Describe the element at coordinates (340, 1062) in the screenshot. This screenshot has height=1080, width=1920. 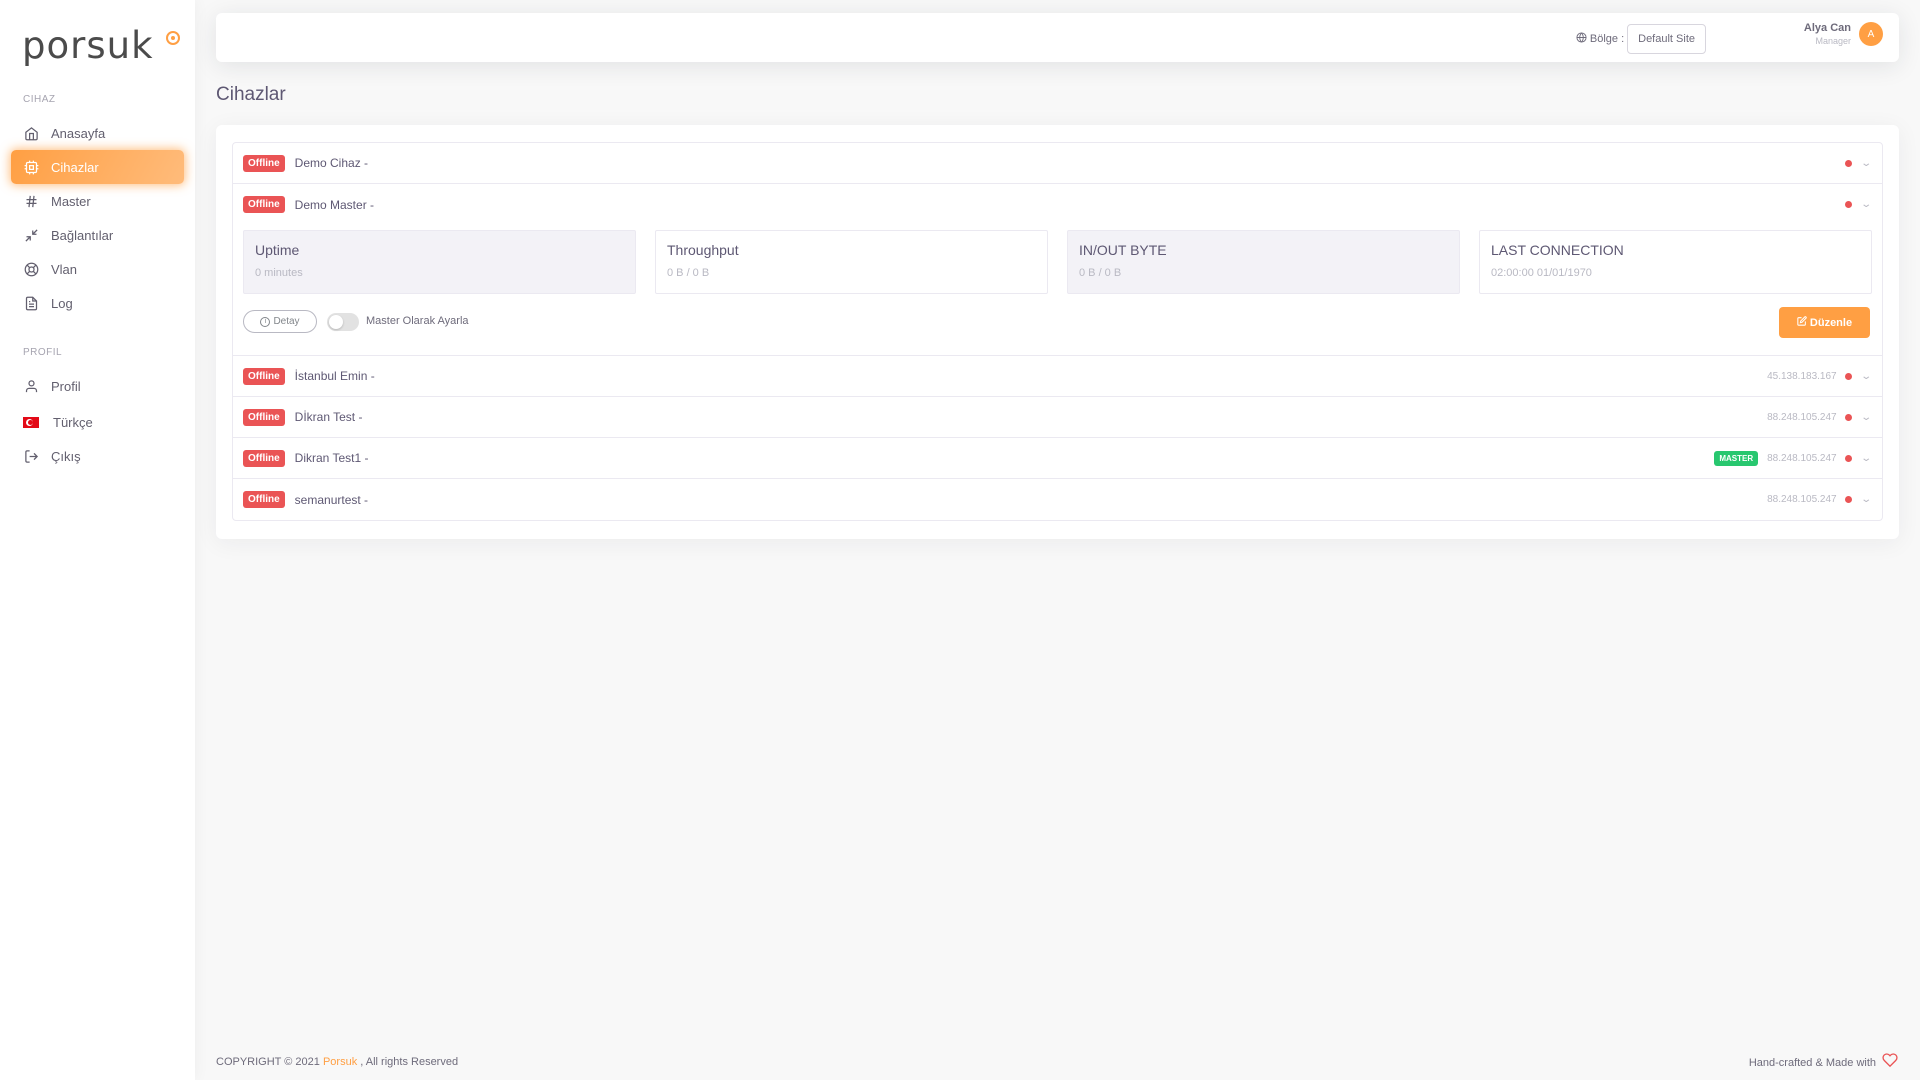
I see `footer-brand-link: Porsuk` at that location.